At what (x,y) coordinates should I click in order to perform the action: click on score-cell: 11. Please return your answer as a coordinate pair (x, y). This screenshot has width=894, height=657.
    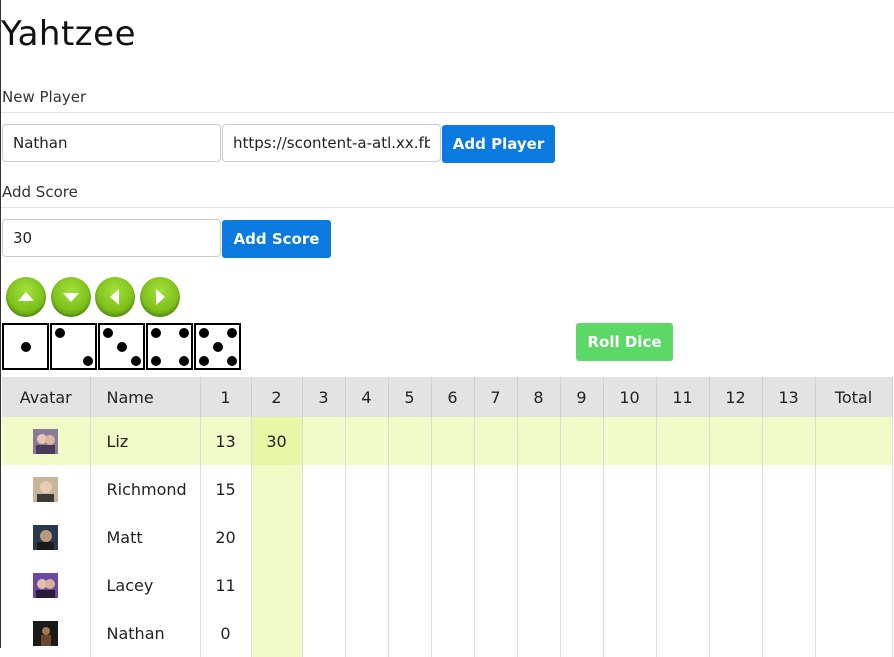
    Looking at the image, I should click on (226, 585).